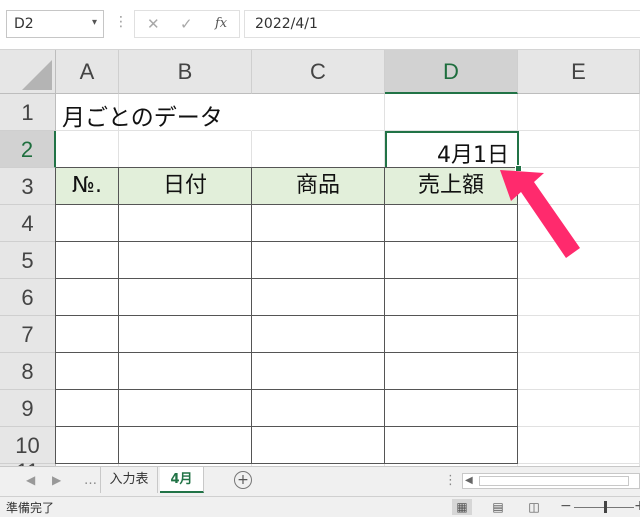 The height and width of the screenshot is (517, 640). Describe the element at coordinates (182, 480) in the screenshot. I see `sheet-tab-april: 4月` at that location.